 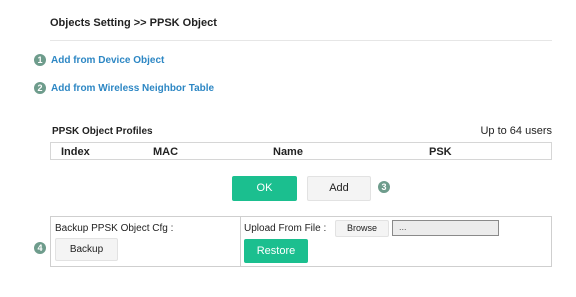 What do you see at coordinates (301, 40) in the screenshot?
I see `title-divider` at bounding box center [301, 40].